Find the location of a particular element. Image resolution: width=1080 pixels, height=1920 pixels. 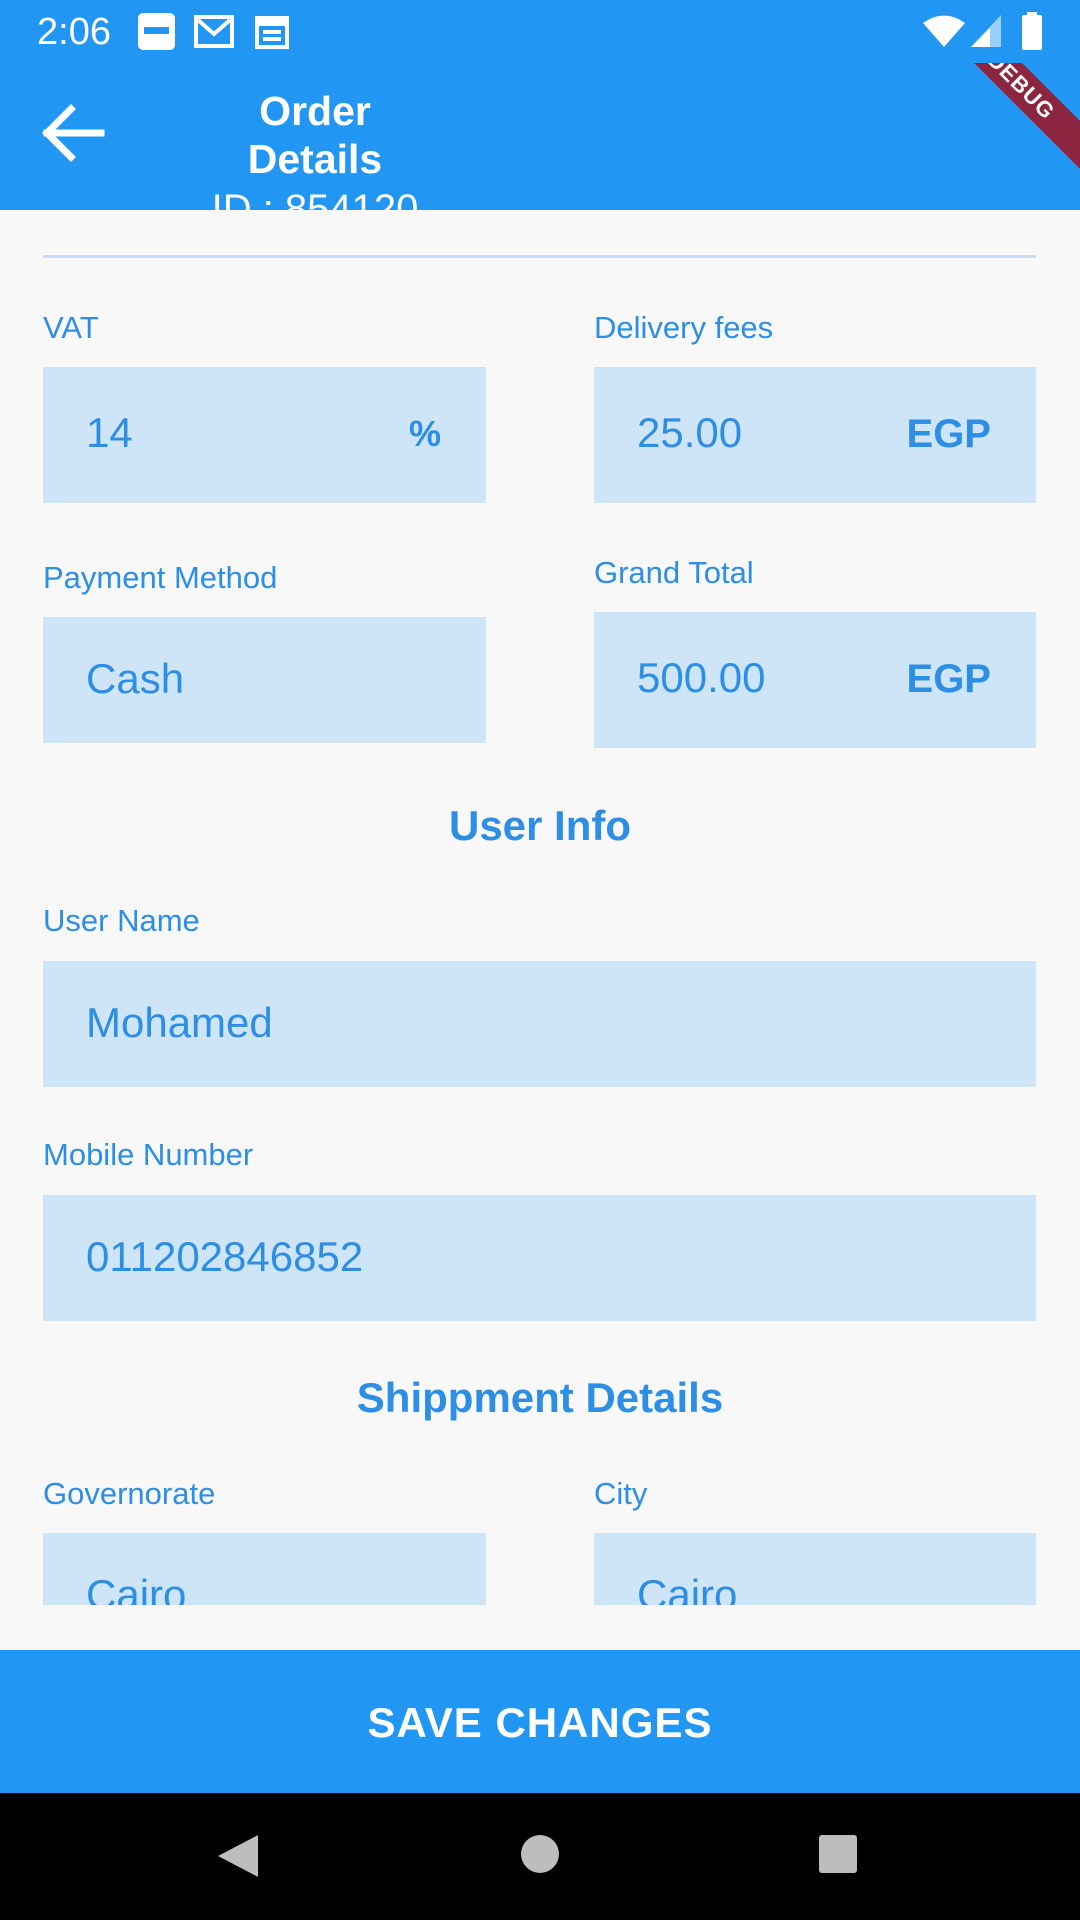

delivery-fees-value: 25.00 is located at coordinates (690, 432).